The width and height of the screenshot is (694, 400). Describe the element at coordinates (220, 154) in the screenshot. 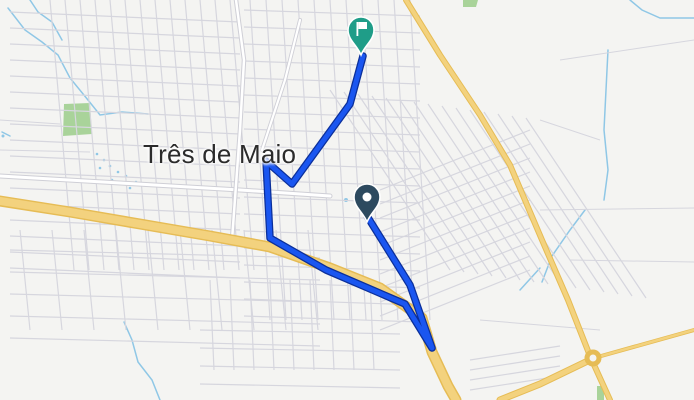

I see `city-label: Três de Maio` at that location.